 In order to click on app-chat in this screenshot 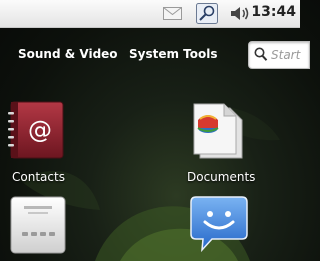, I will do `click(219, 227)`.